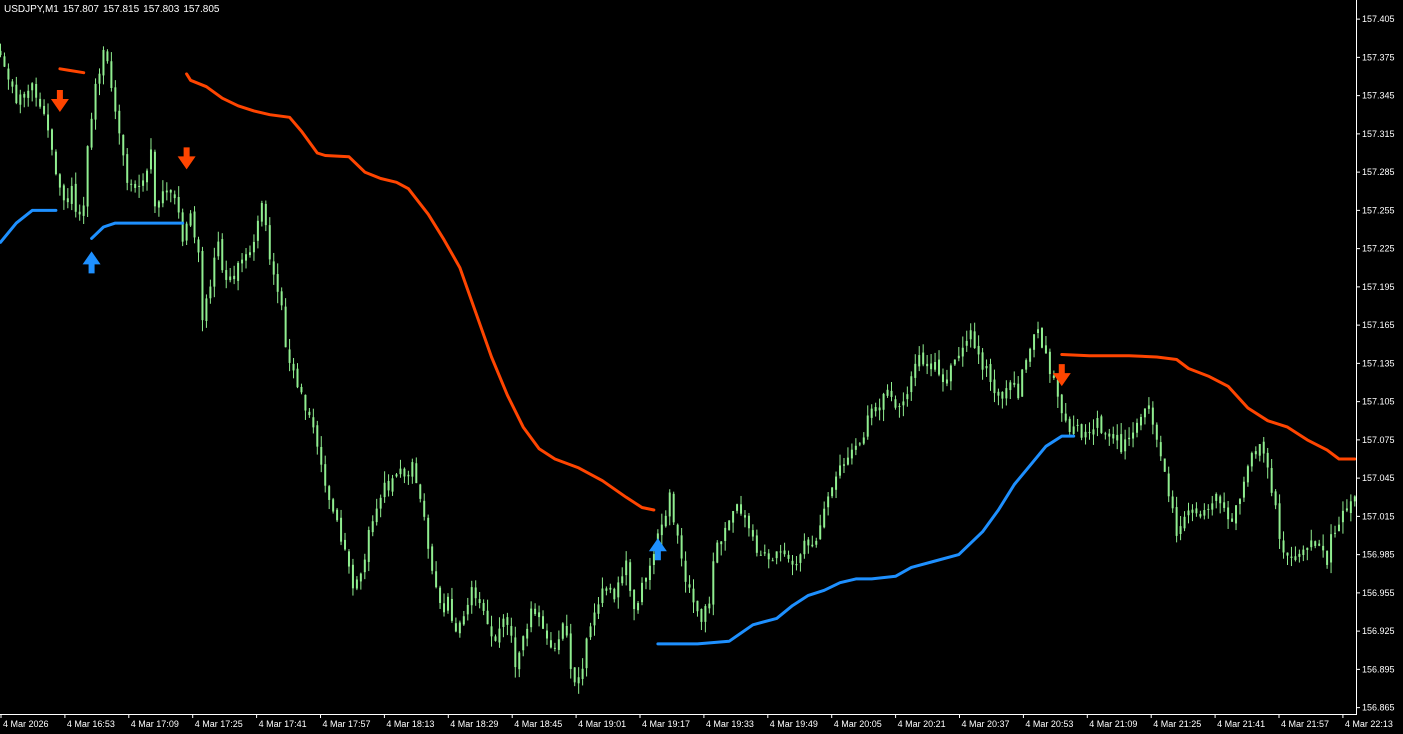 The width and height of the screenshot is (1403, 734). I want to click on time-tick-label: 4 Mar 20:37, so click(986, 724).